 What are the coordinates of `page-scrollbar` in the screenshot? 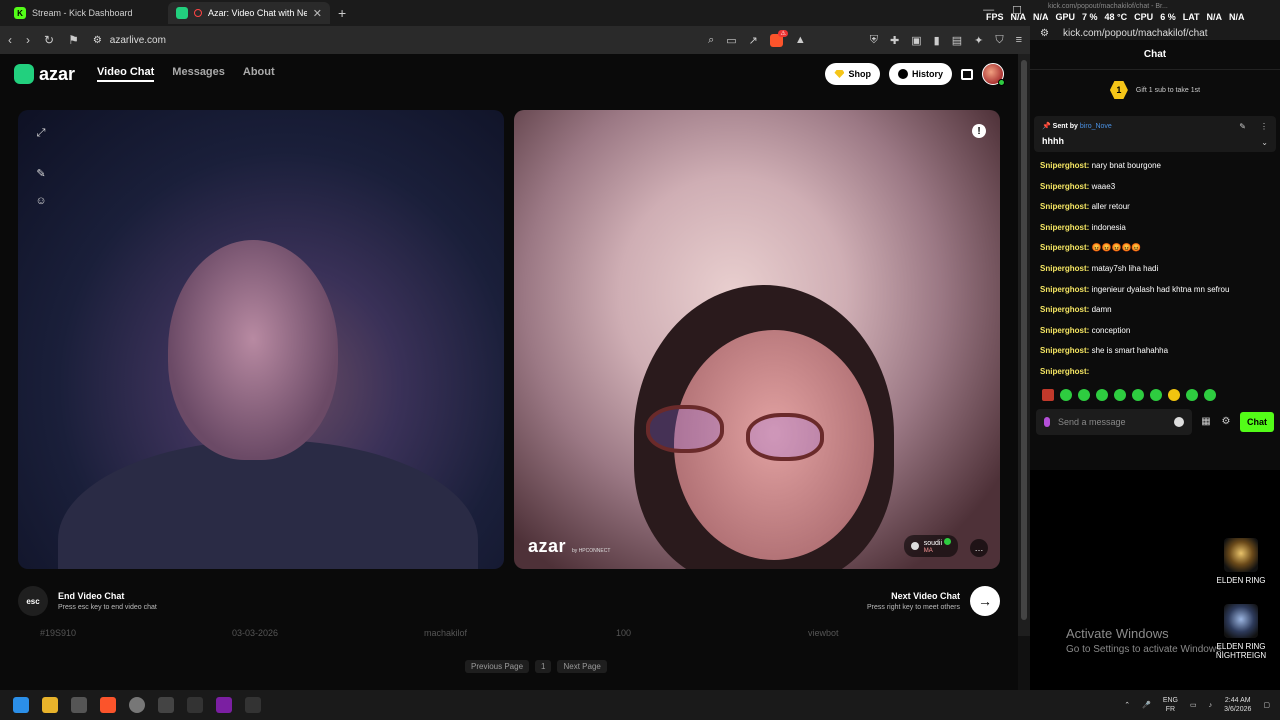 It's located at (1024, 345).